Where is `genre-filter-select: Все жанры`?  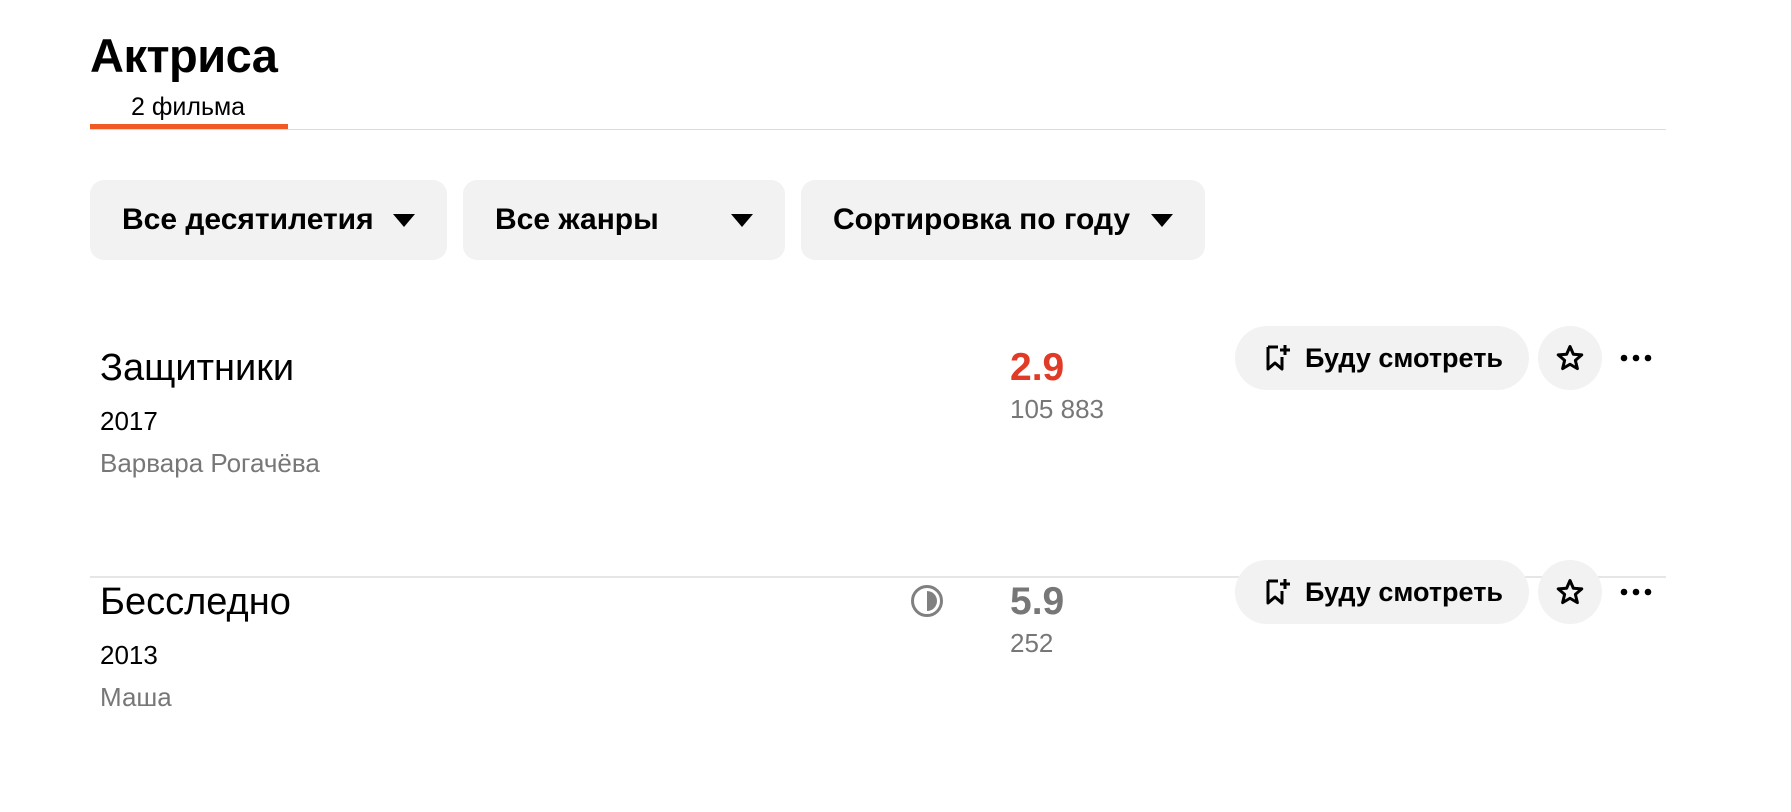 genre-filter-select: Все жанры is located at coordinates (624, 220).